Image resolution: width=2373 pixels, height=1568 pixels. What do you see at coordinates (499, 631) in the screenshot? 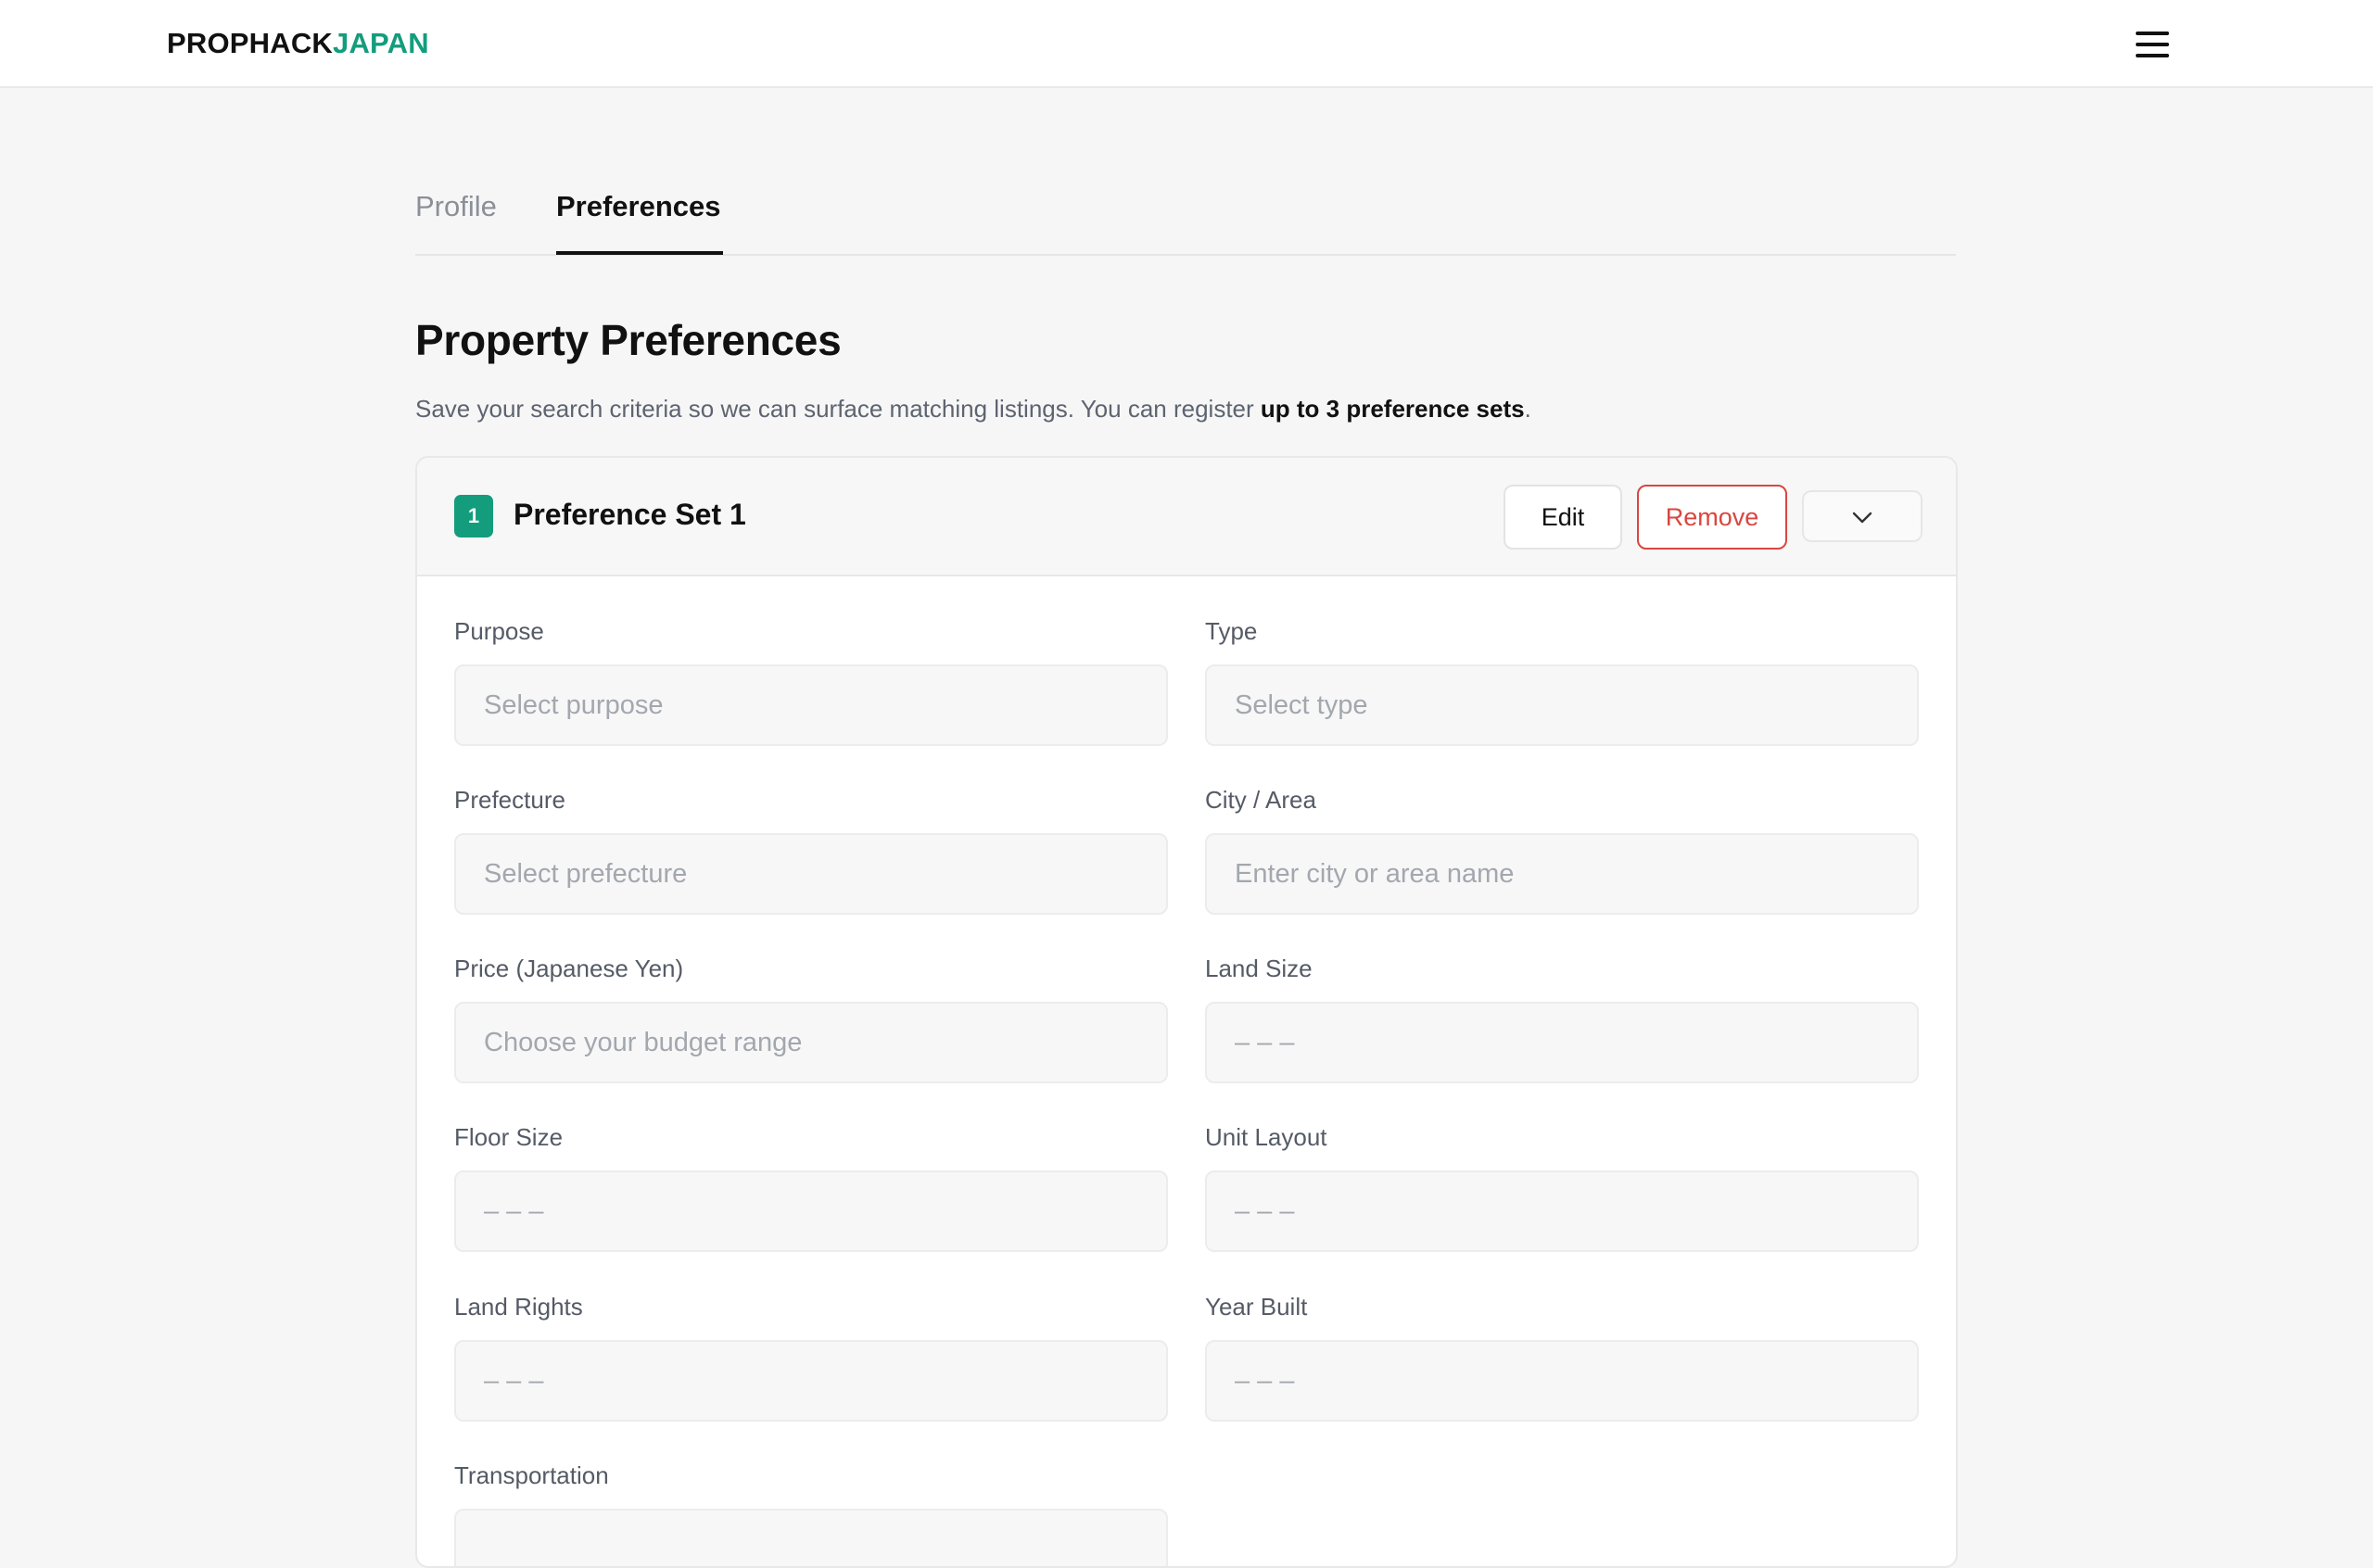
I see `purpose-label: Purpose` at bounding box center [499, 631].